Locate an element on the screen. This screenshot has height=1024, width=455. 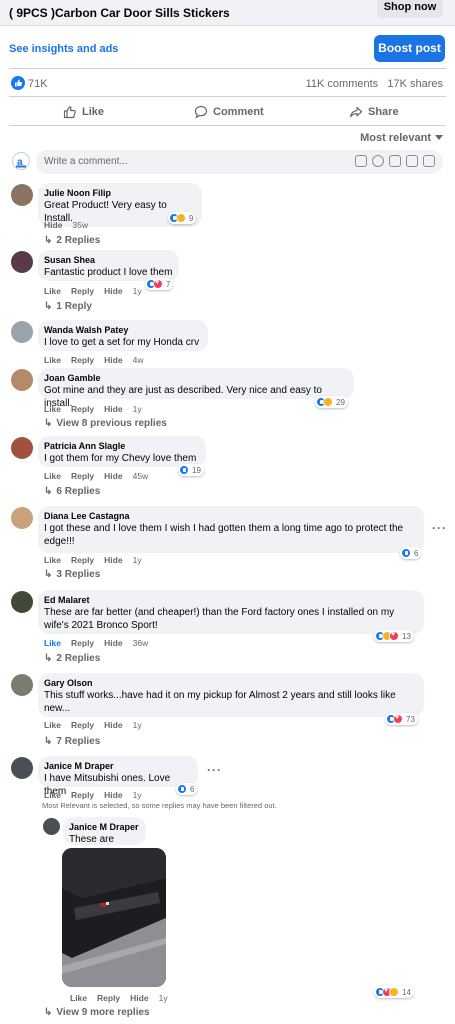
comment-author: Gary Olson is located at coordinates (231, 683).